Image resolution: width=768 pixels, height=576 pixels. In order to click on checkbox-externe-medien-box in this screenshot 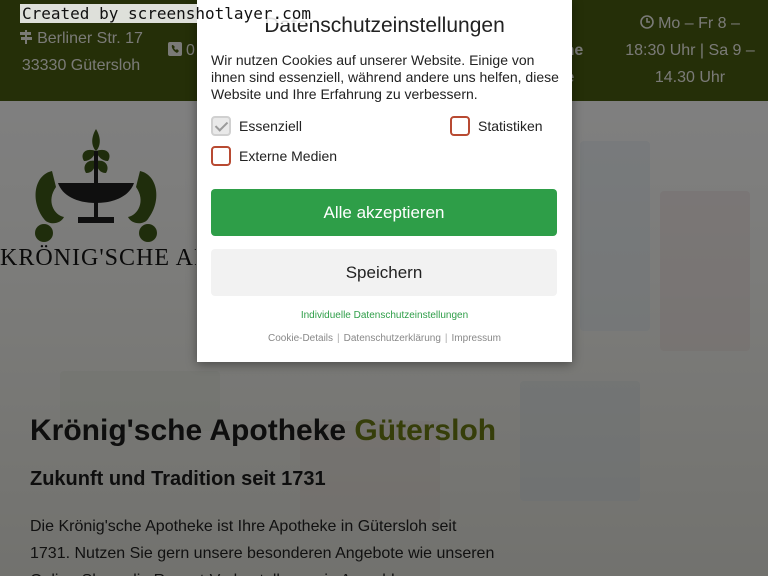, I will do `click(221, 156)`.